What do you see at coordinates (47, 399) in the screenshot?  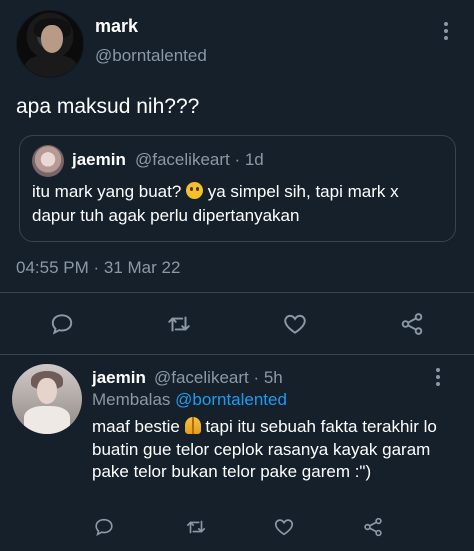 I see `reply-avatar` at bounding box center [47, 399].